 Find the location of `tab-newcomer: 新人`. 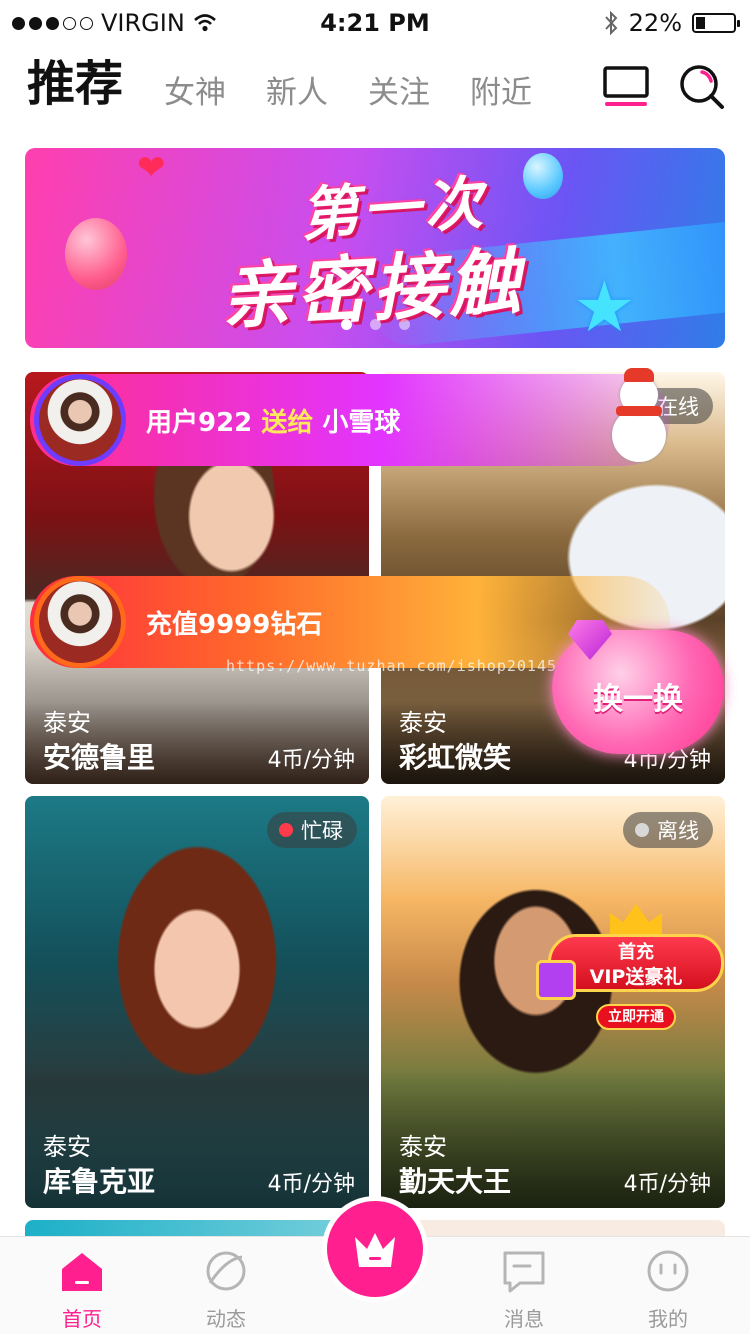

tab-newcomer: 新人 is located at coordinates (297, 89).